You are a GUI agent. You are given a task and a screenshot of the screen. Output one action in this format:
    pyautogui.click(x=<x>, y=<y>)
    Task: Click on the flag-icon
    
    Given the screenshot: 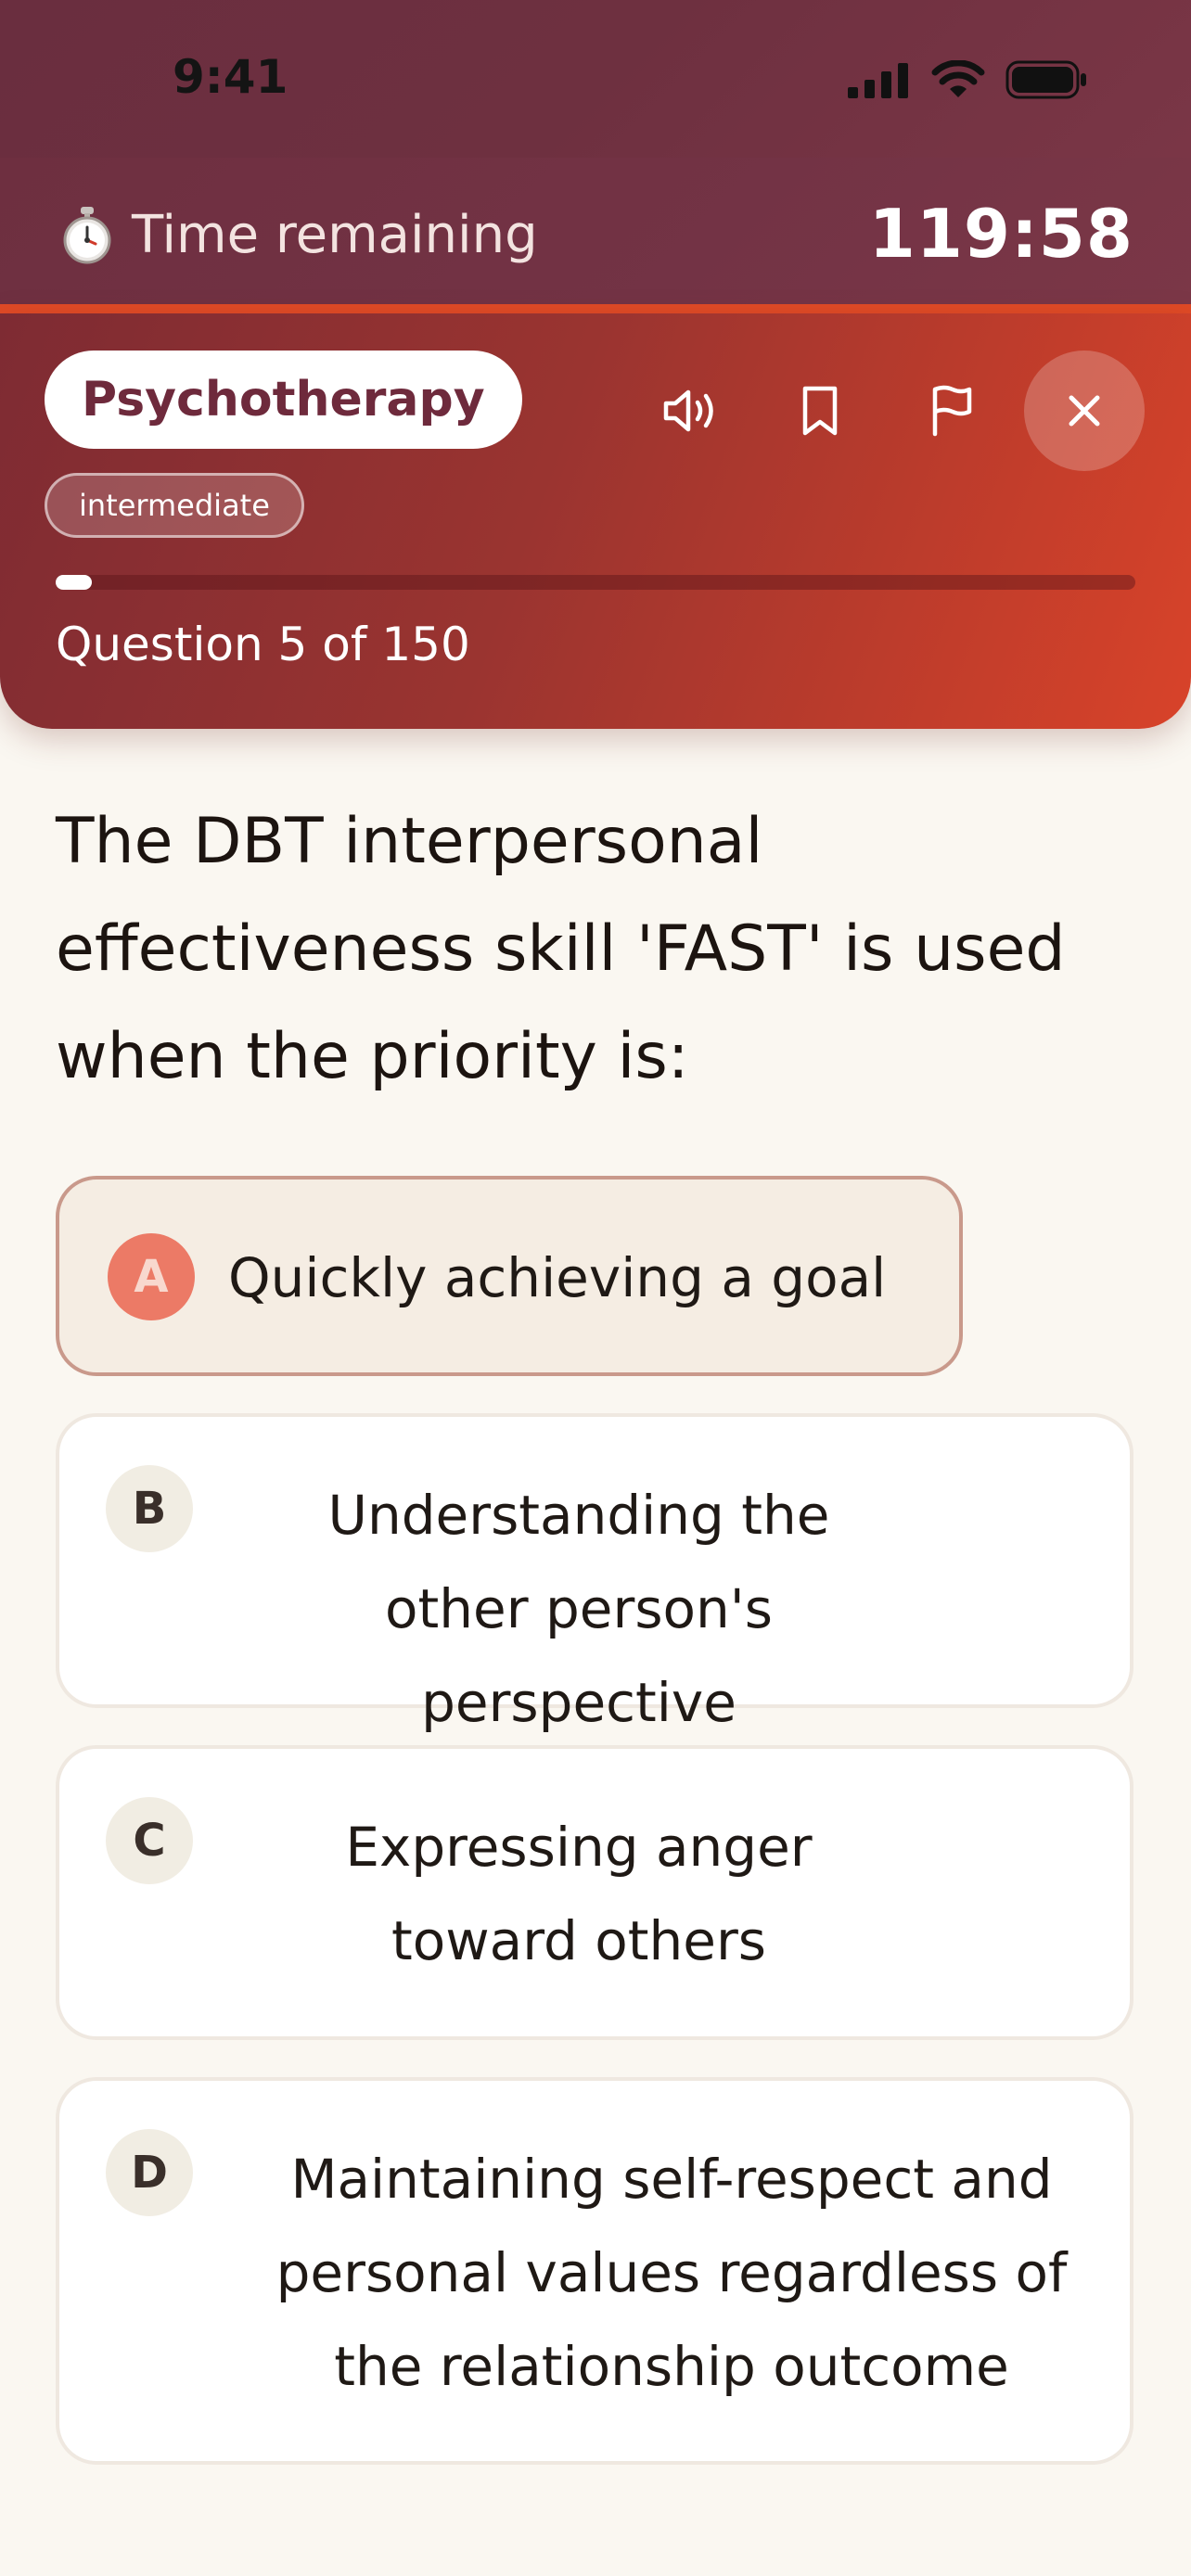 What is the action you would take?
    pyautogui.click(x=952, y=411)
    